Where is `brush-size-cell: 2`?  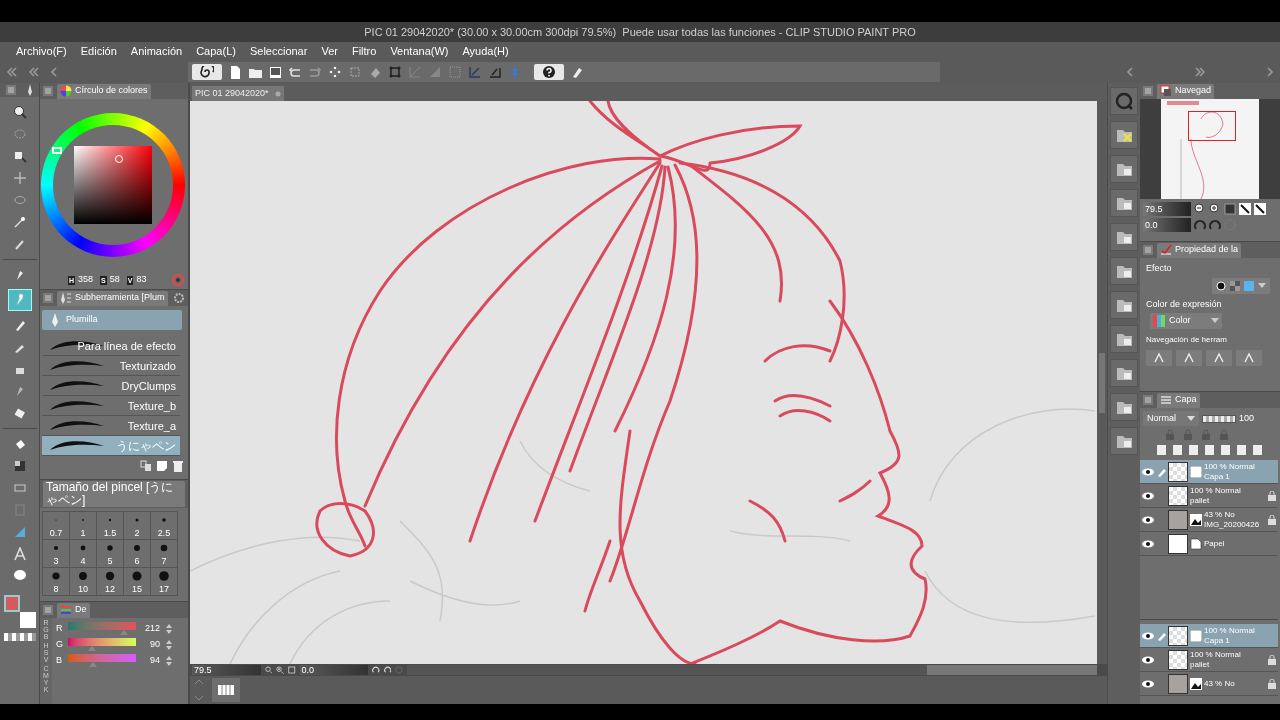 brush-size-cell: 2 is located at coordinates (137, 526).